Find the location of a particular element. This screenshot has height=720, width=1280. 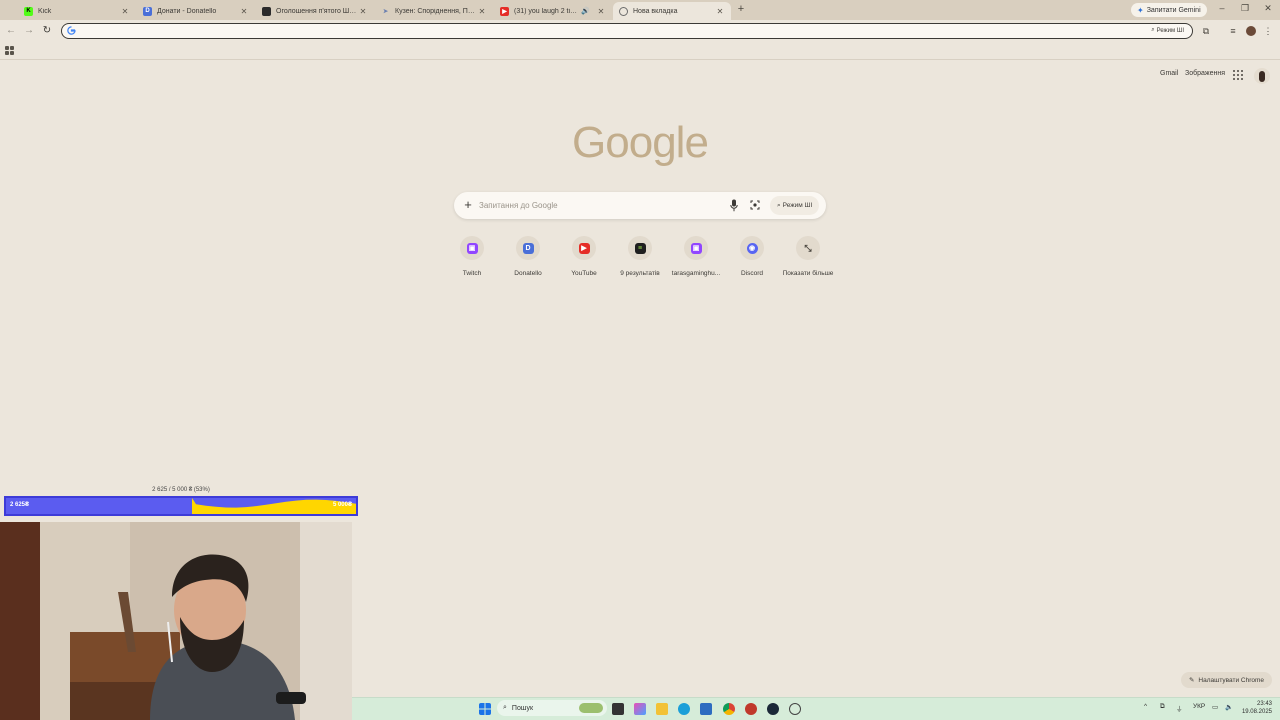

donation-goal-text: 2 625 / 5 000 ₴ (53%) is located at coordinates (181, 490).